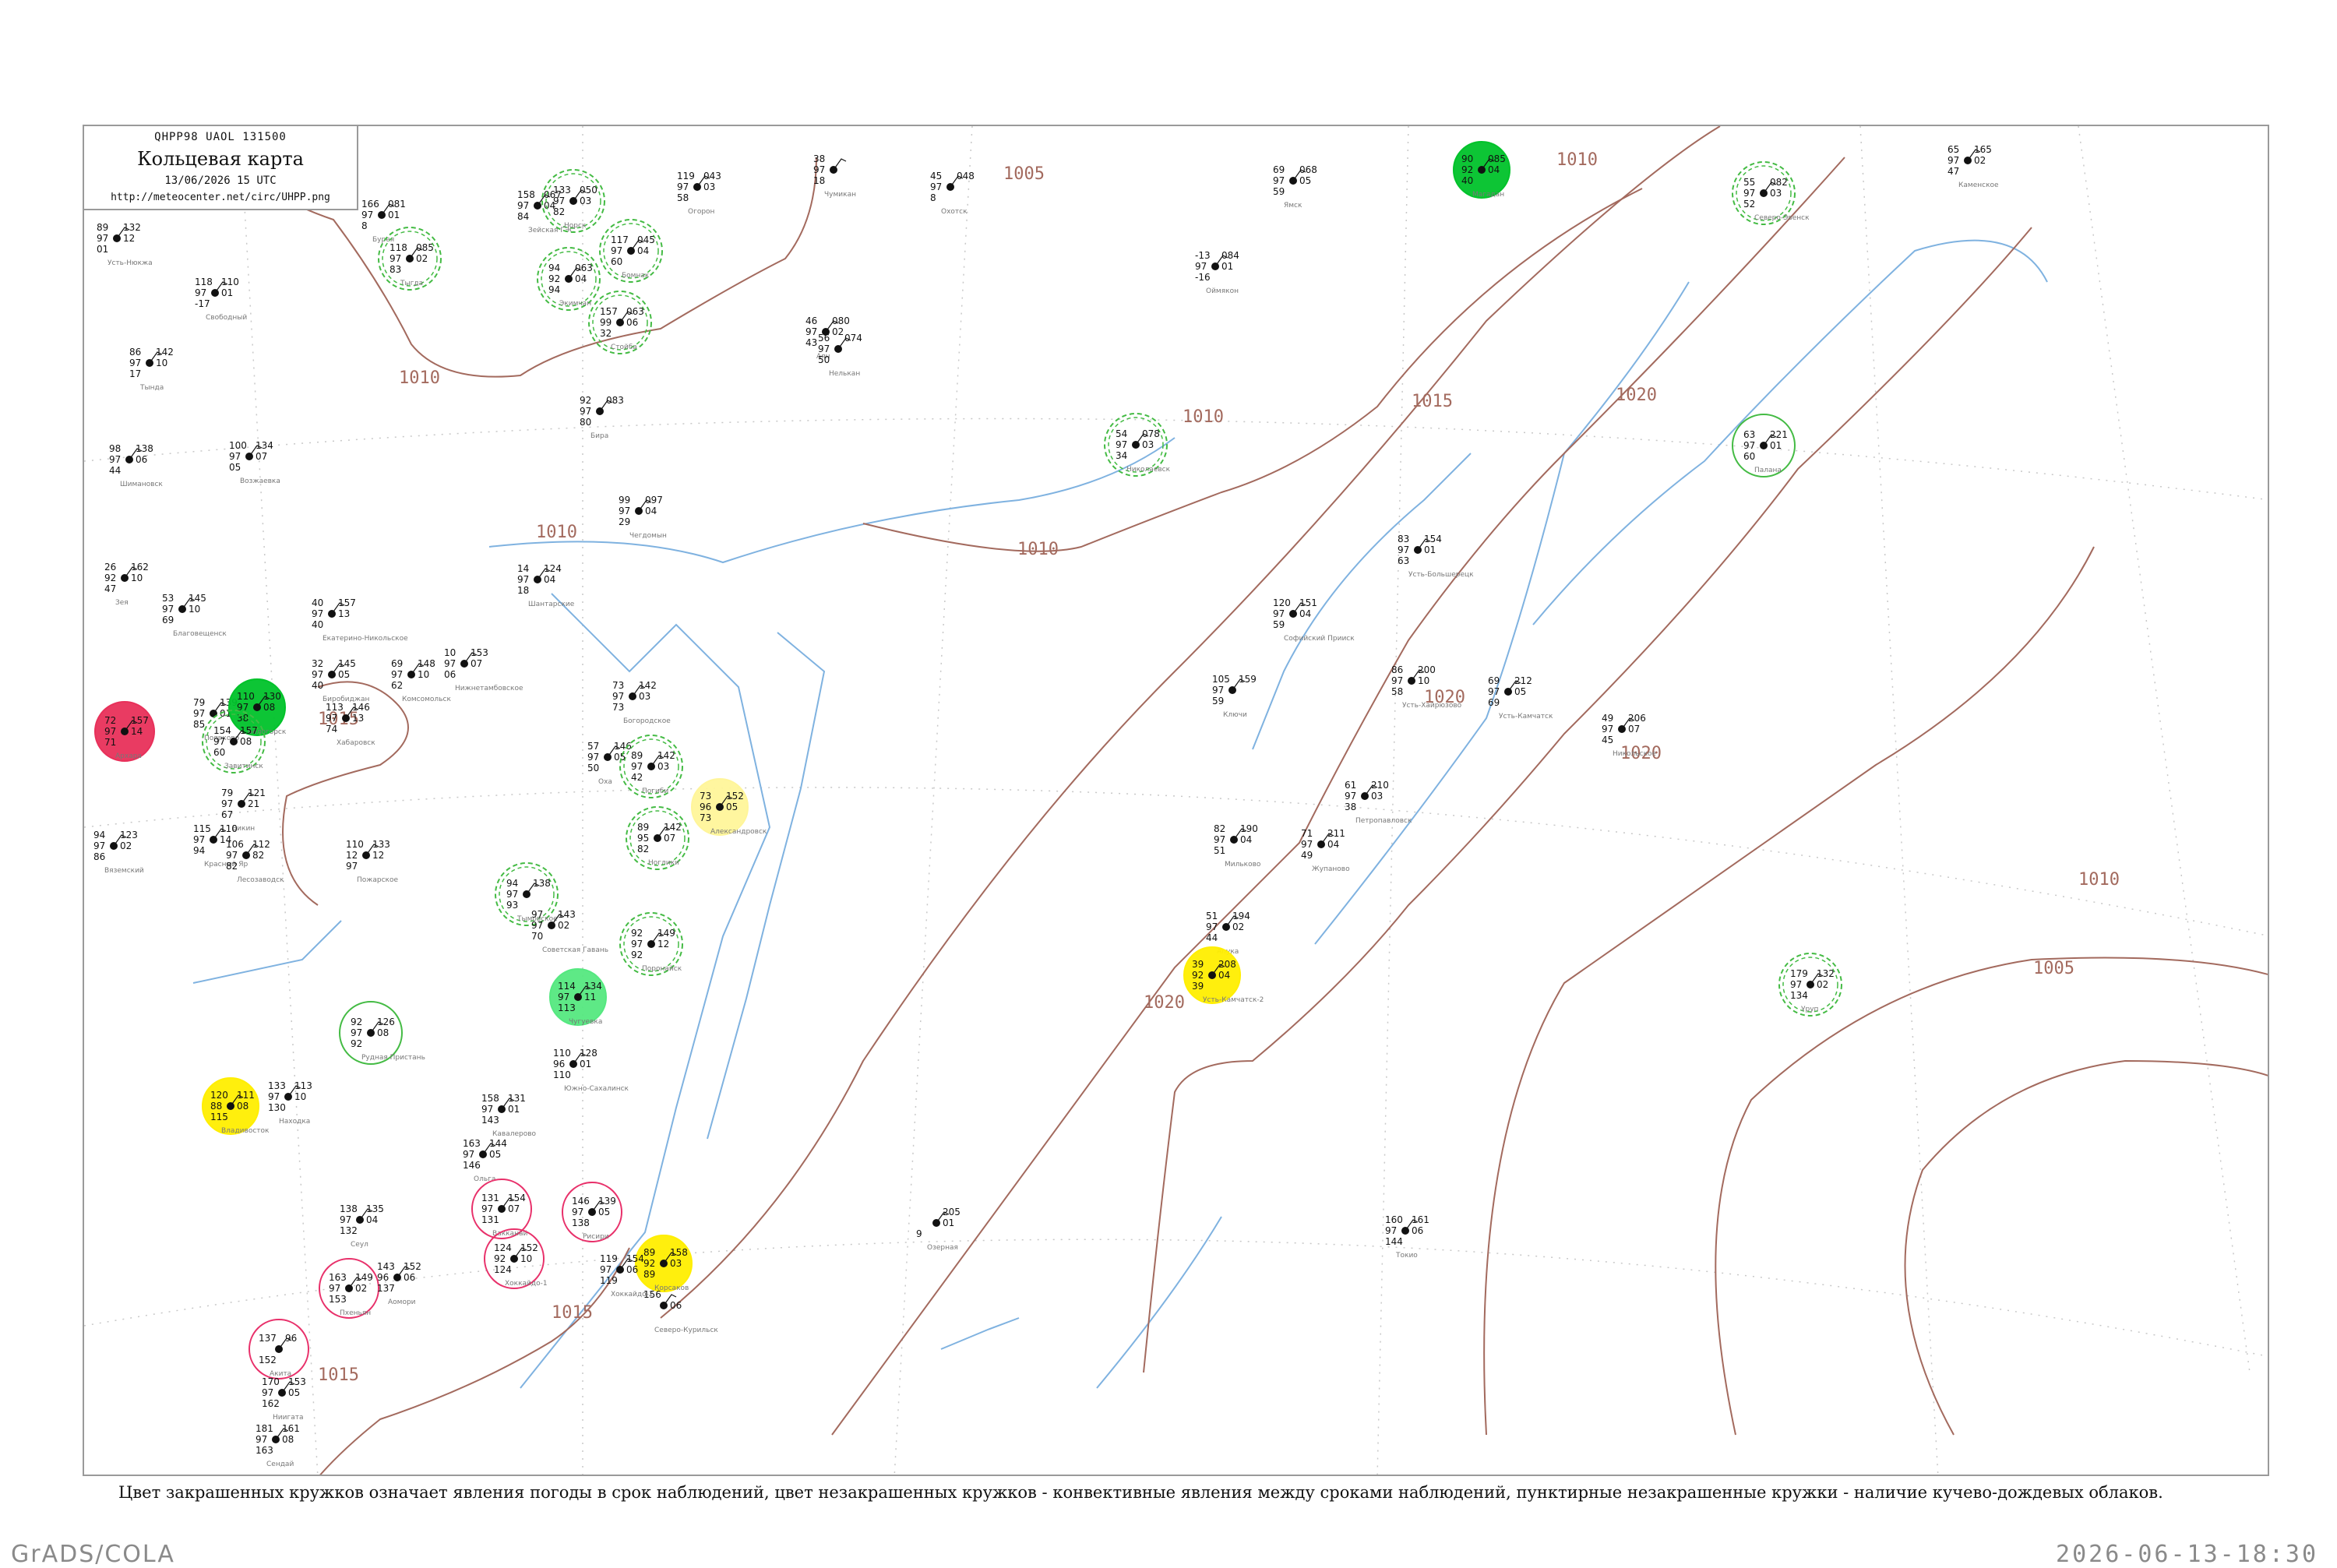  Describe the element at coordinates (591, 1070) in the screenshot. I see `station-plot: 110 128 96 01 110 Южно-Сахалинск` at that location.